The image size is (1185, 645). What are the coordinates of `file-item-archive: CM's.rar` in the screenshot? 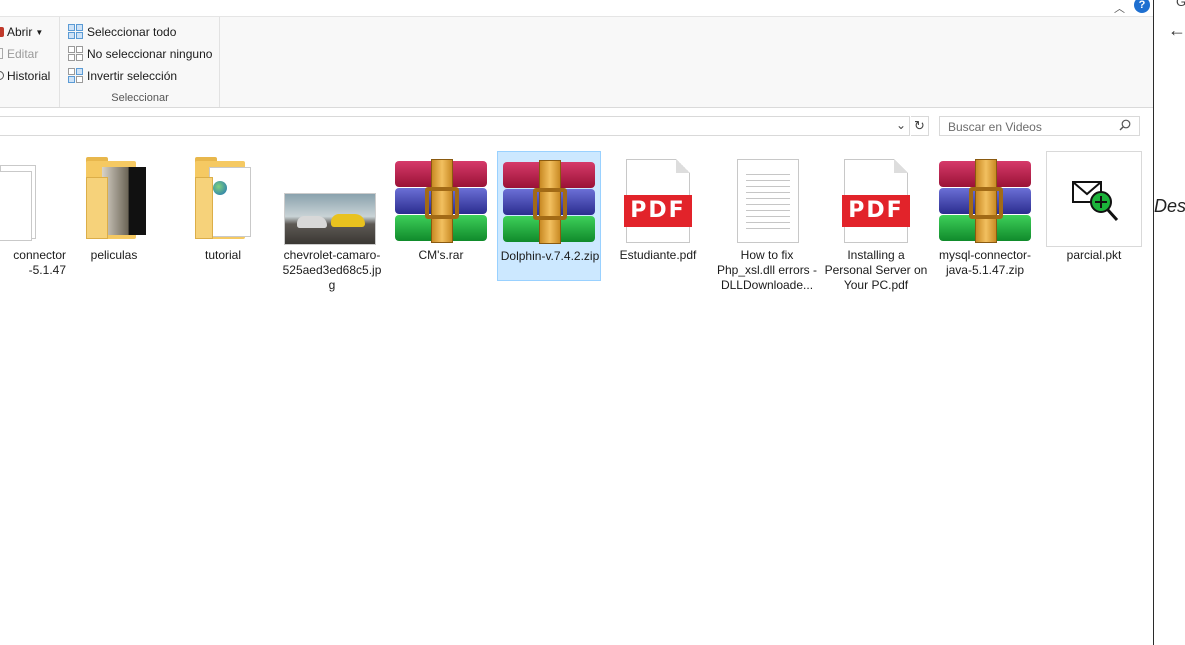 It's located at (441, 216).